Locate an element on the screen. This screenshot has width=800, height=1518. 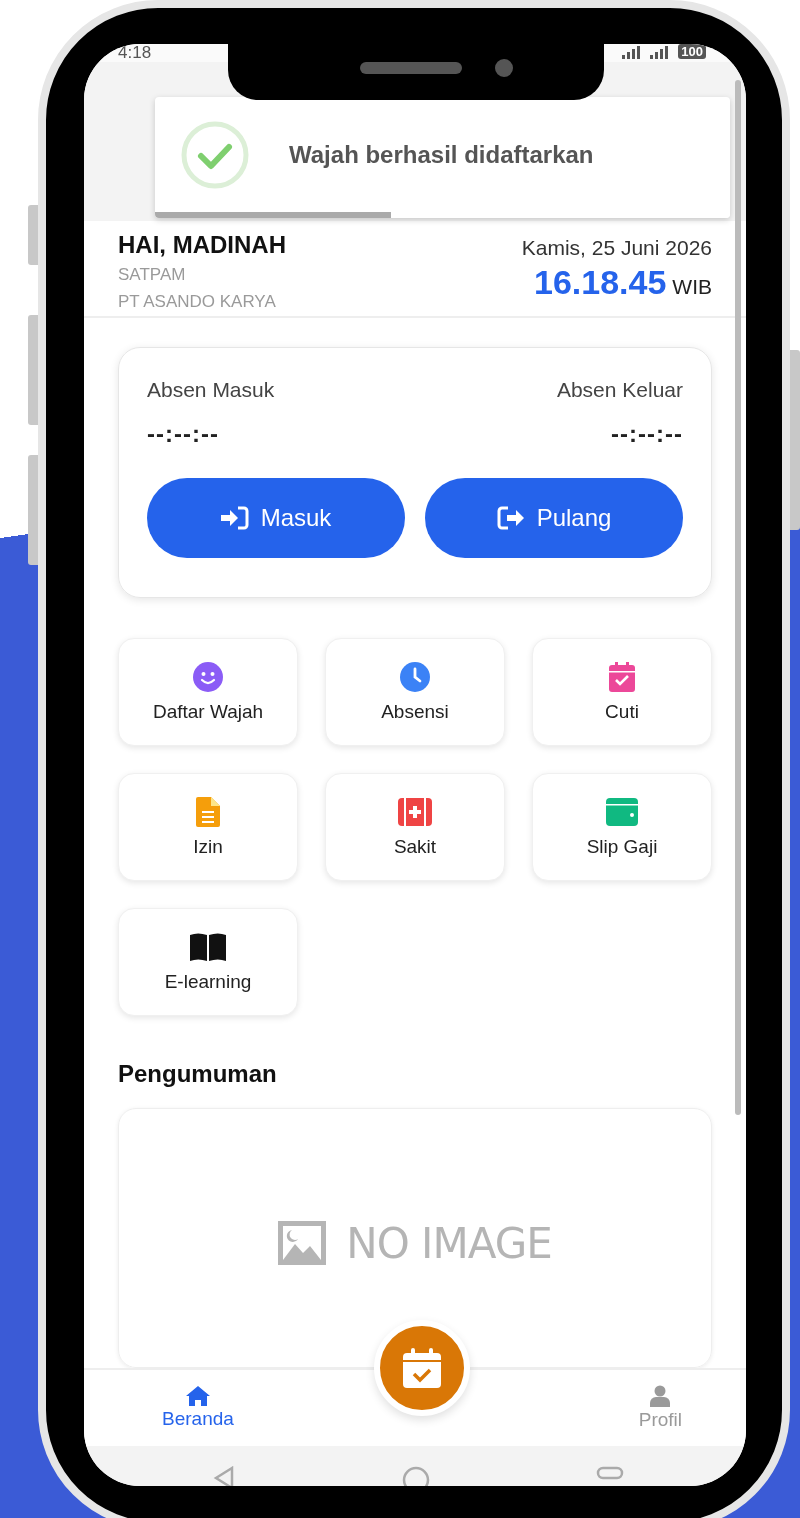
company-name: PT ASANDO KARYA is located at coordinates (197, 301).